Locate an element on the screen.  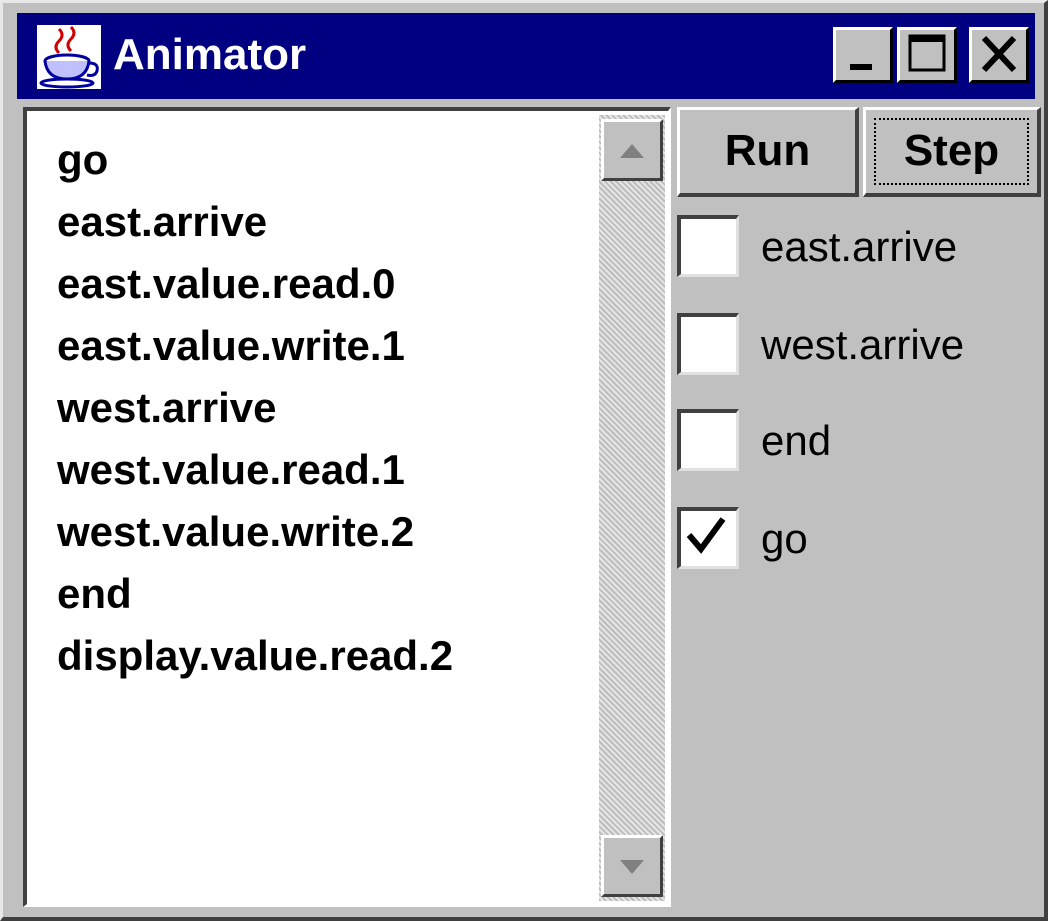
maximize-icon is located at coordinates (927, 53).